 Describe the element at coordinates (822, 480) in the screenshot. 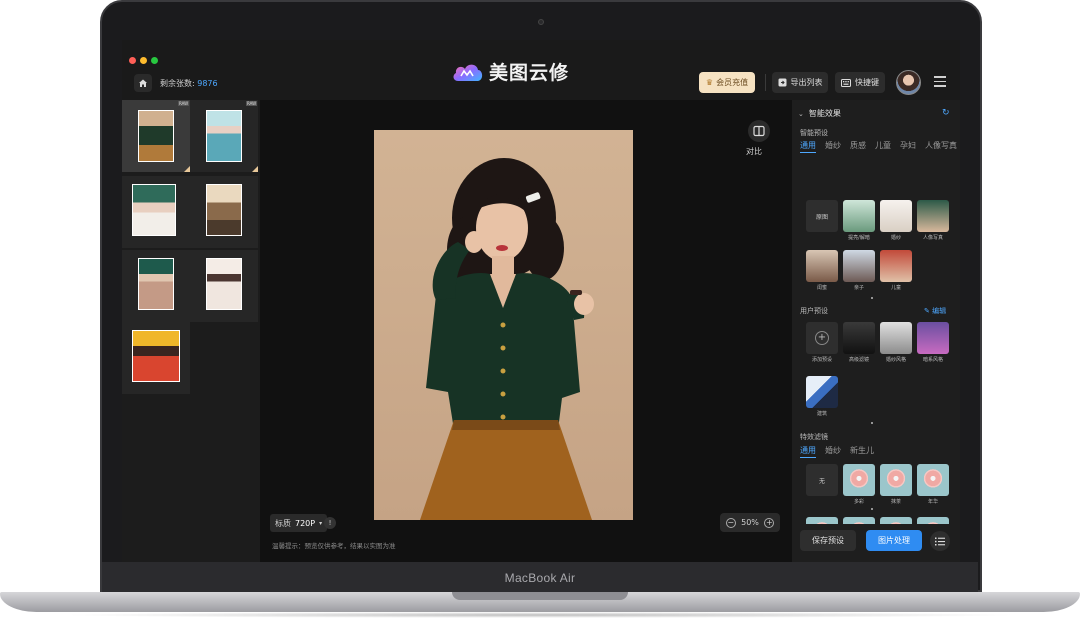

I see `filter-card-none: 无` at that location.